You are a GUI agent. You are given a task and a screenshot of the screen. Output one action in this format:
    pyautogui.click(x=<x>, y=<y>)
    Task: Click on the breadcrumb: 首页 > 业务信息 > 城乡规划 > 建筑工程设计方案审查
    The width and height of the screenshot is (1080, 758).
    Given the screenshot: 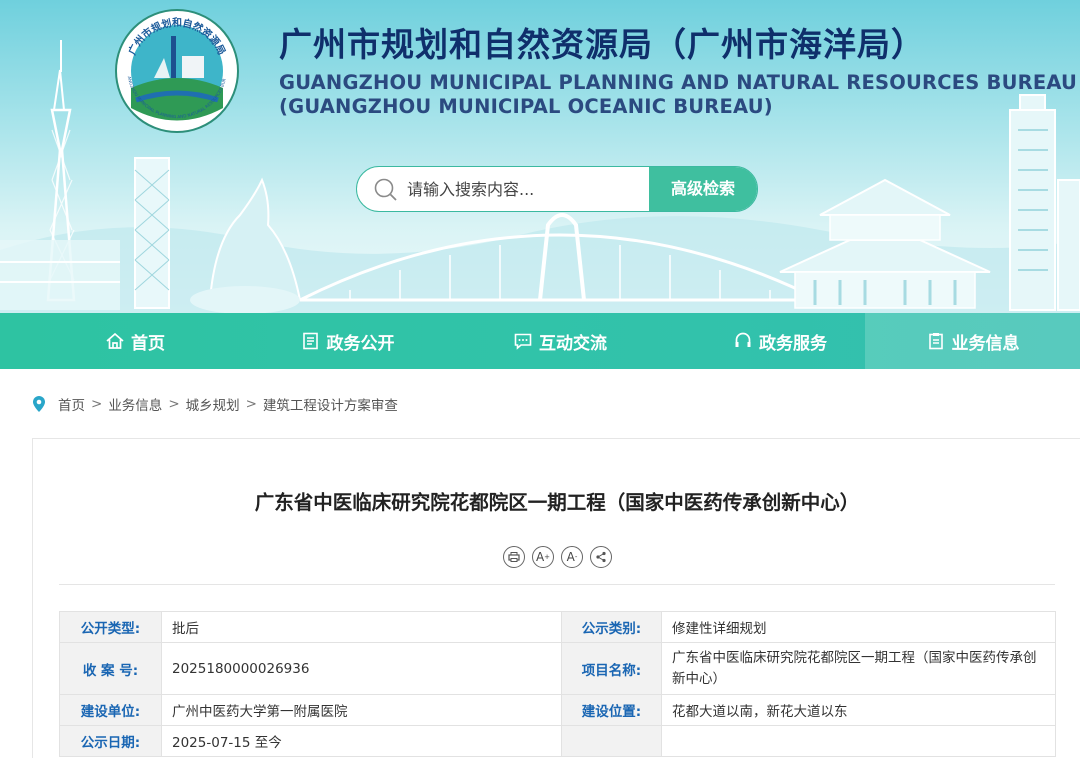 What is the action you would take?
    pyautogui.click(x=215, y=404)
    